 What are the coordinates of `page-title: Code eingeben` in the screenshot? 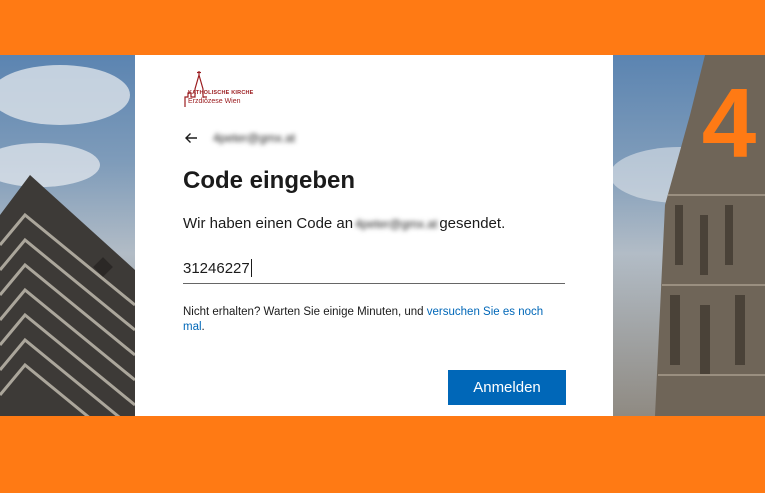 It's located at (269, 180).